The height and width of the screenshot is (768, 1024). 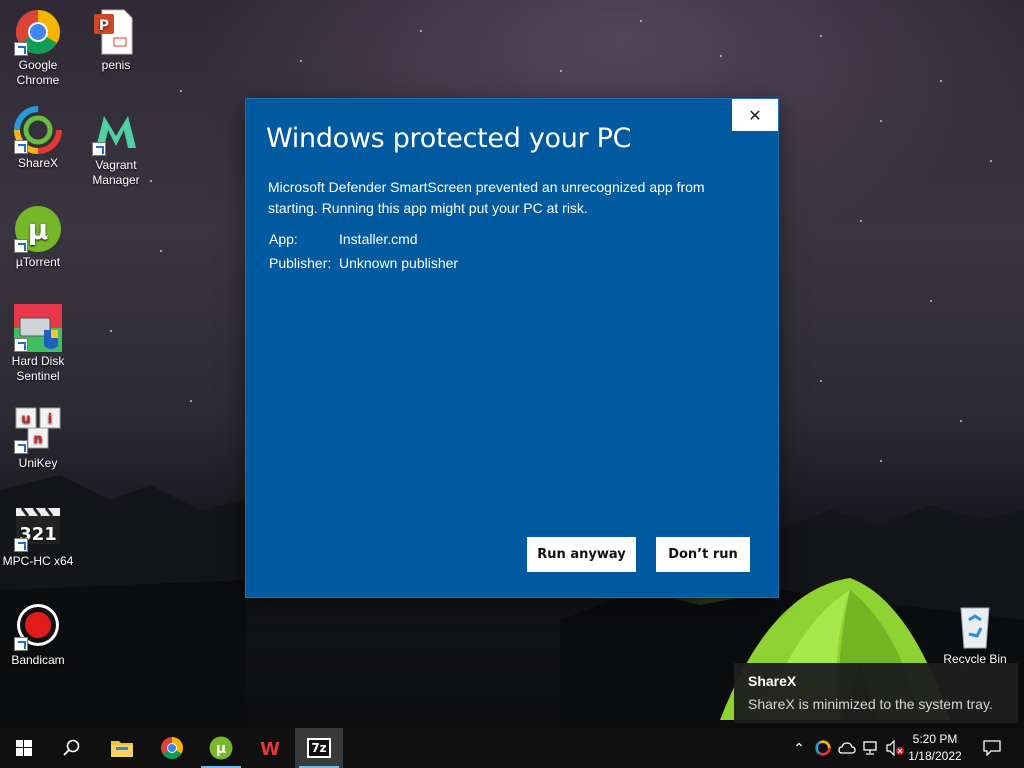 I want to click on bandicam-icon, so click(x=38, y=627).